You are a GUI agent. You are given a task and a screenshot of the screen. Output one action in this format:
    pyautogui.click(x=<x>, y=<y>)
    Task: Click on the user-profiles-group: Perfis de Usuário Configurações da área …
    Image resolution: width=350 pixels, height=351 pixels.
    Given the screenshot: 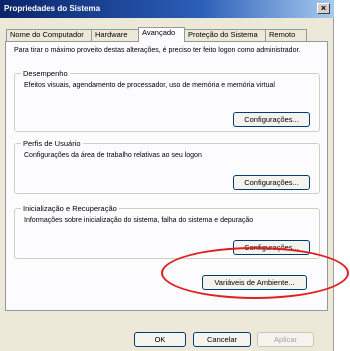 What is the action you would take?
    pyautogui.click(x=167, y=166)
    